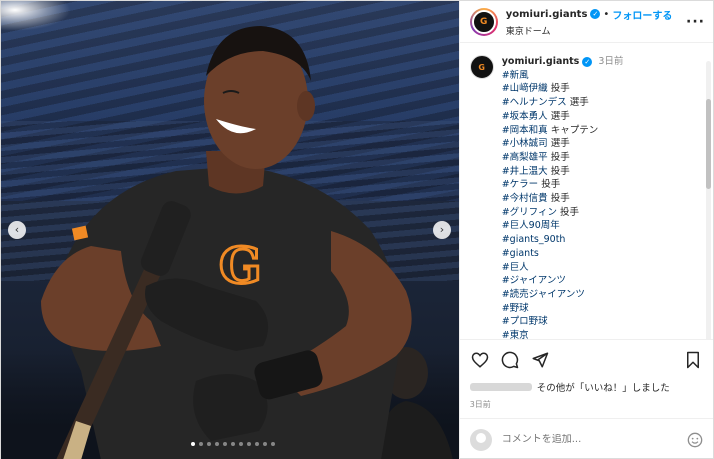 This screenshot has height=459, width=714. What do you see at coordinates (540, 360) in the screenshot?
I see `share-icon` at bounding box center [540, 360].